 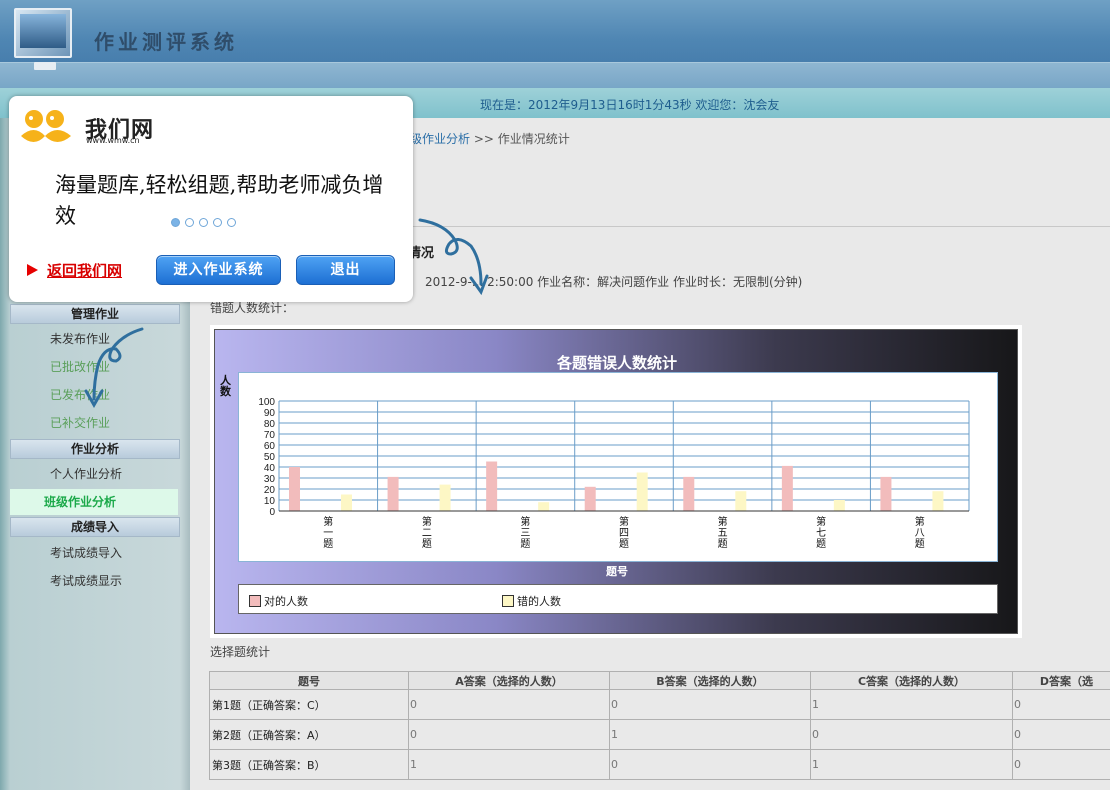 I want to click on sidebar-item-import: 考试成绩导入, so click(x=95, y=553).